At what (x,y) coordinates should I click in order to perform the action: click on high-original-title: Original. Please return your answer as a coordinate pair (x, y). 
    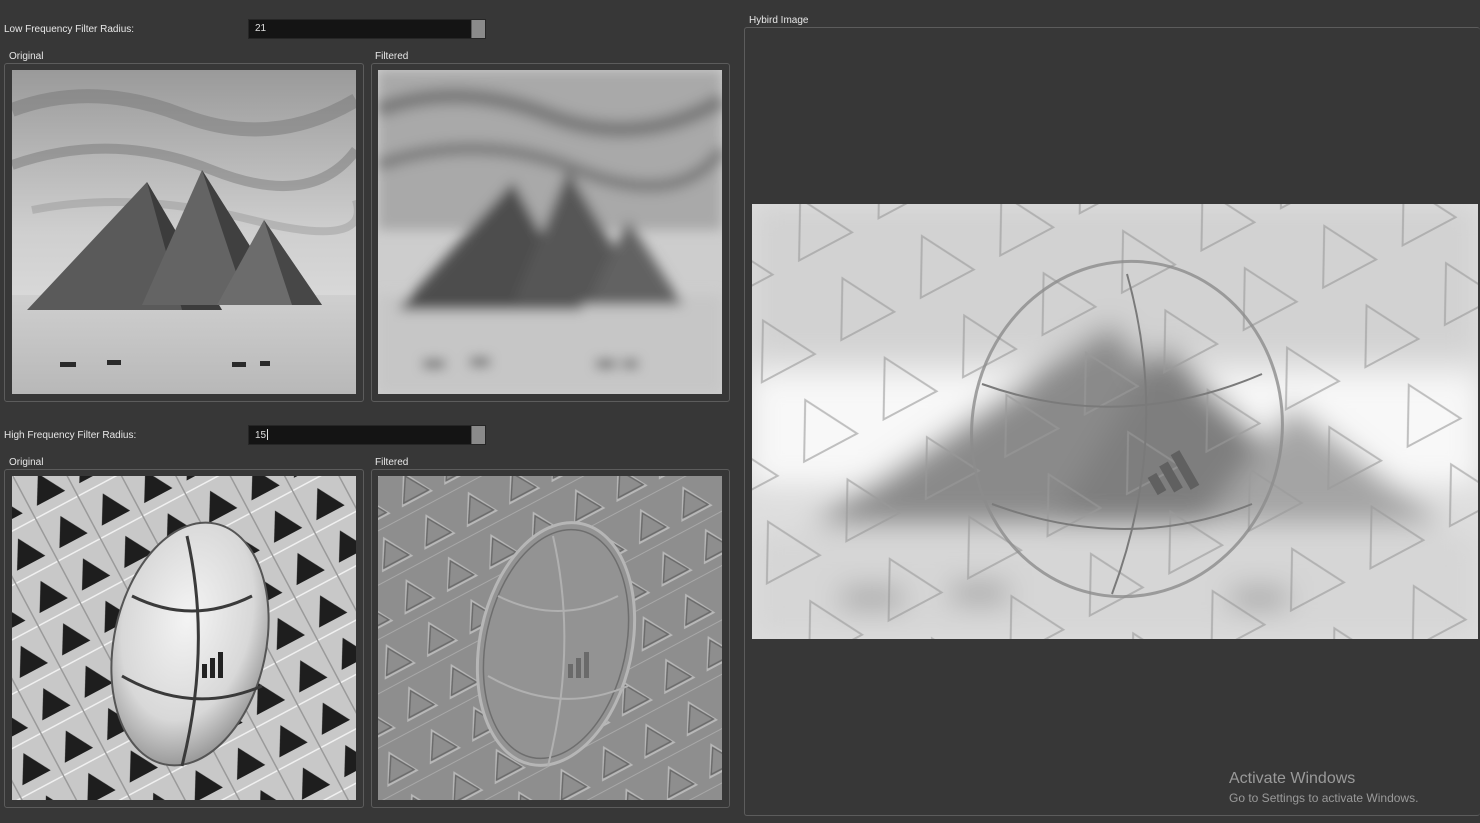
    Looking at the image, I should click on (26, 462).